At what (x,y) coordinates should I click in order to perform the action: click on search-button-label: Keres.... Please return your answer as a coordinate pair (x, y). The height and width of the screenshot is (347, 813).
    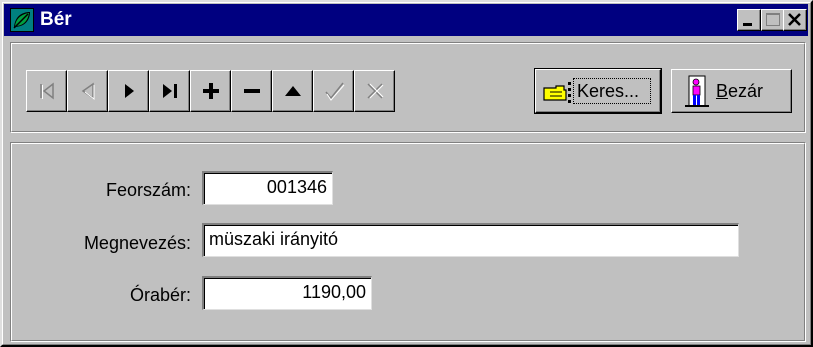
    Looking at the image, I should click on (608, 91).